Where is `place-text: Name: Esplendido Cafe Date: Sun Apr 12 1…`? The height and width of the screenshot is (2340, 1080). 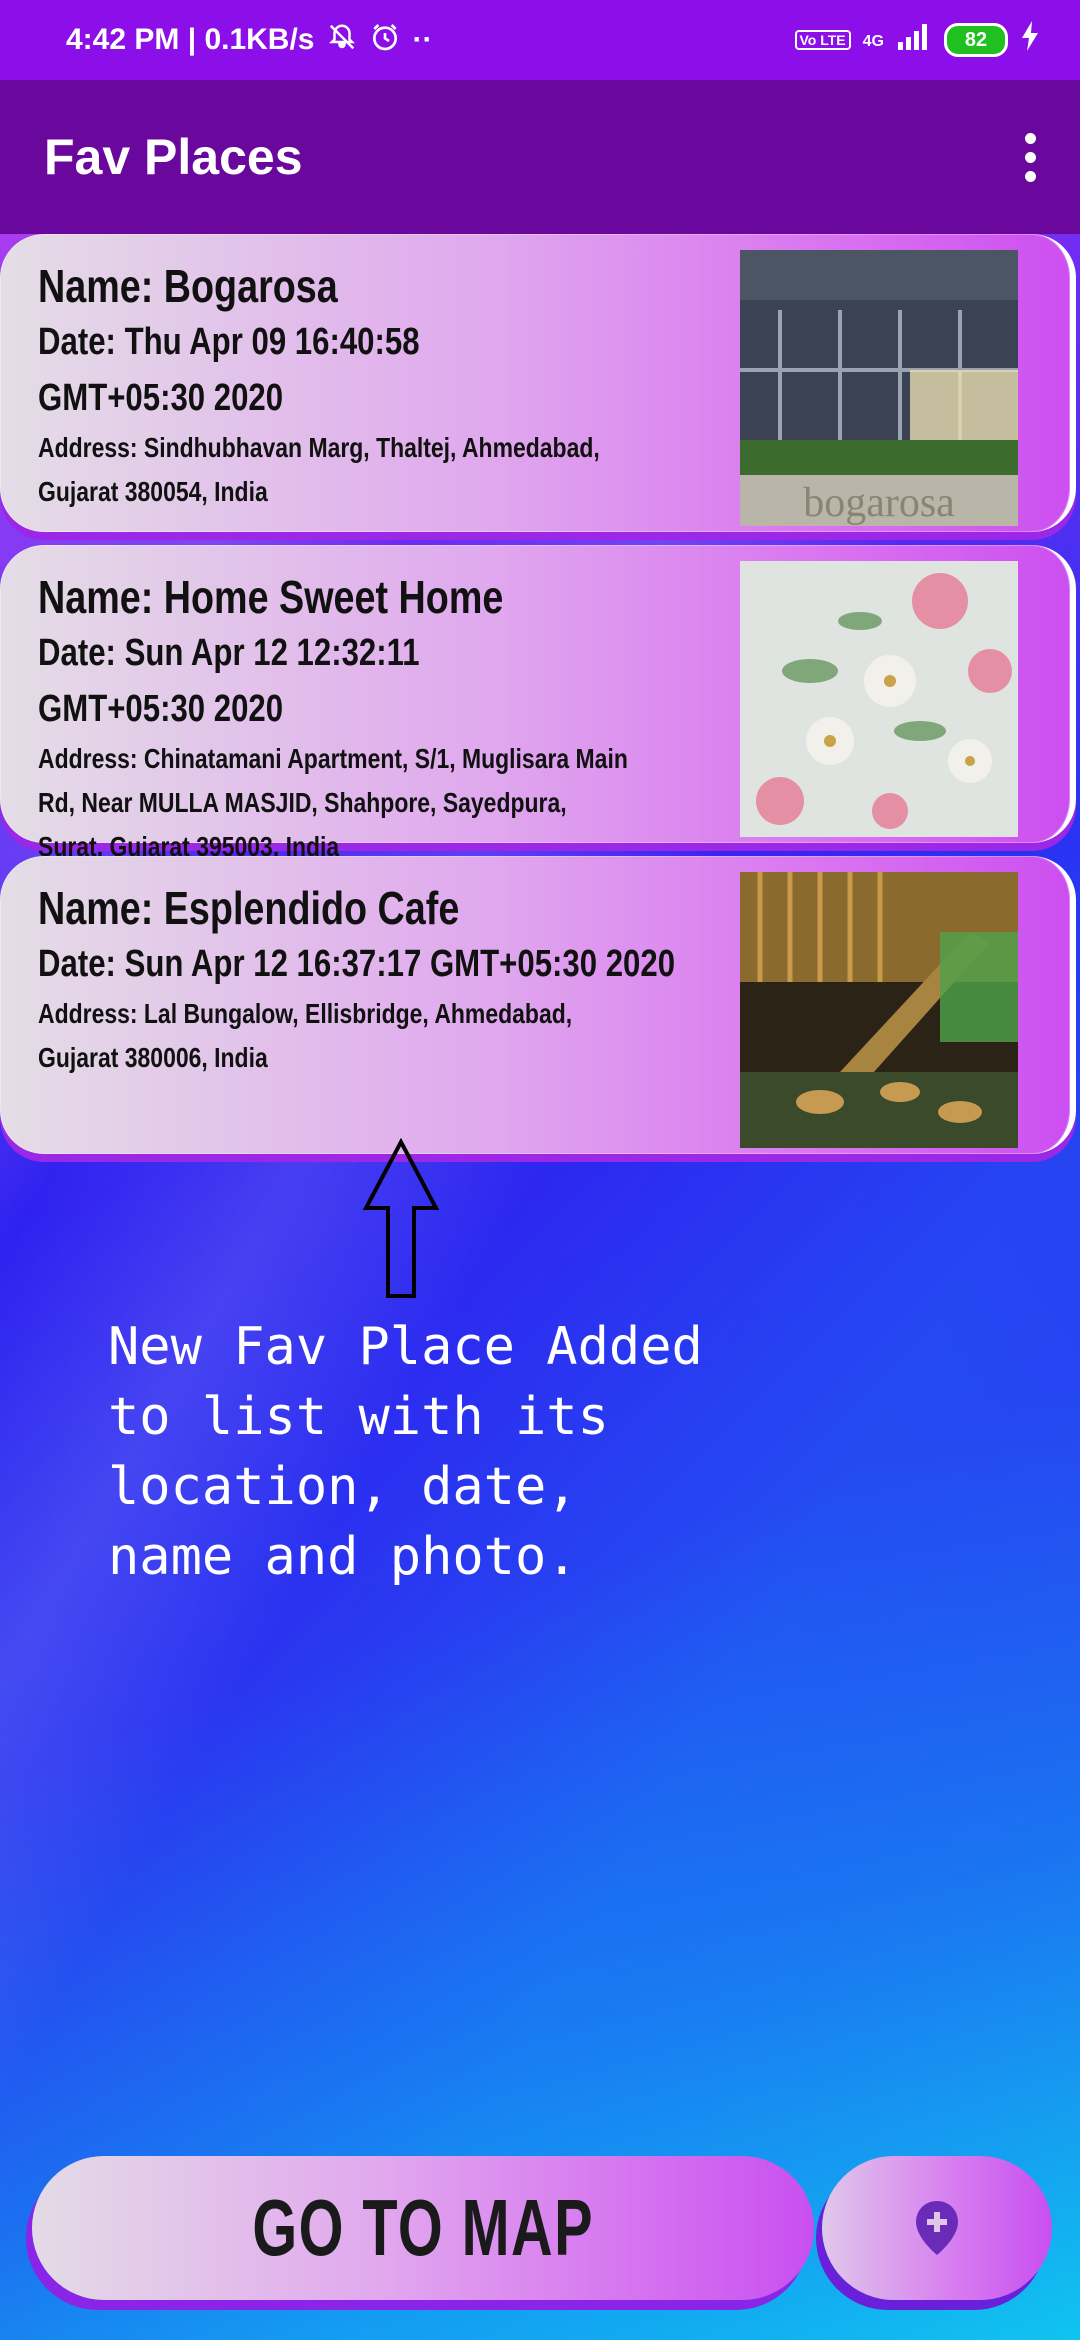
place-text: Name: Esplendido Cafe Date: Sun Apr 12 1… is located at coordinates (356, 980).